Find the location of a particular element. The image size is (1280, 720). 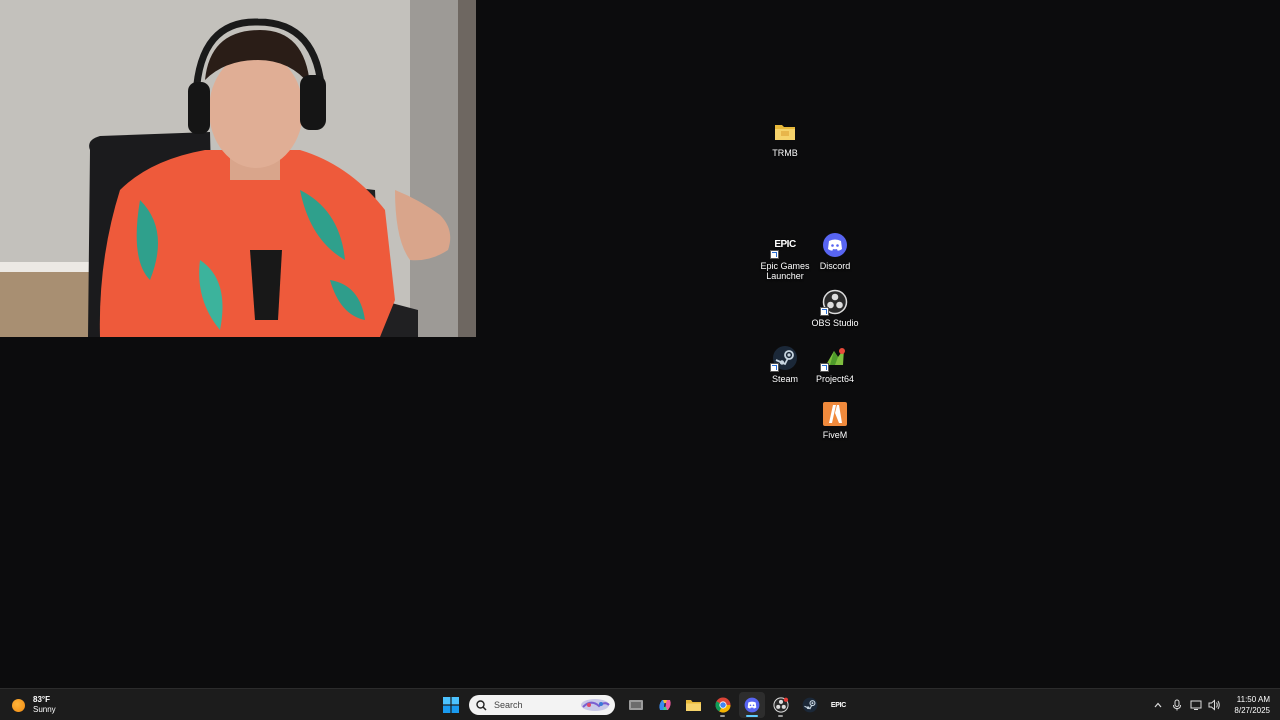

chrome-icon is located at coordinates (722, 705).